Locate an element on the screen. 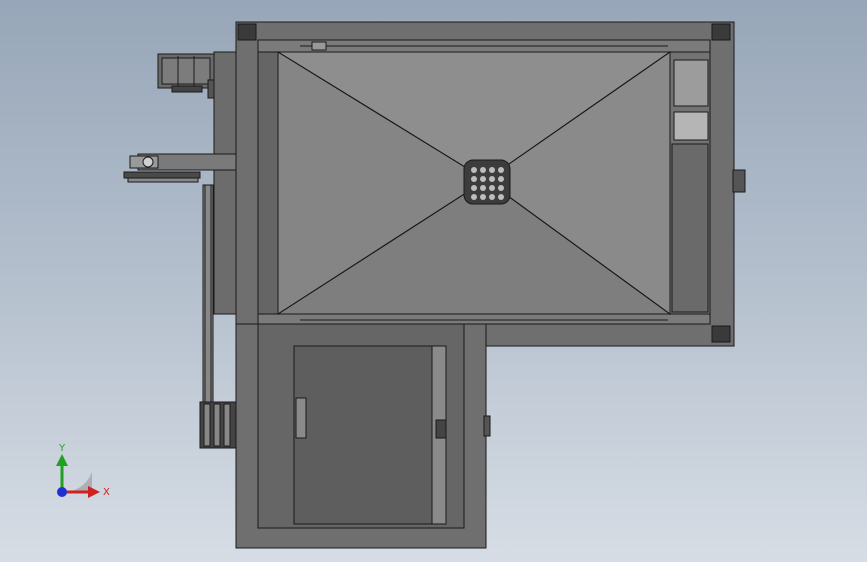  drive-belt is located at coordinates (208, 300).